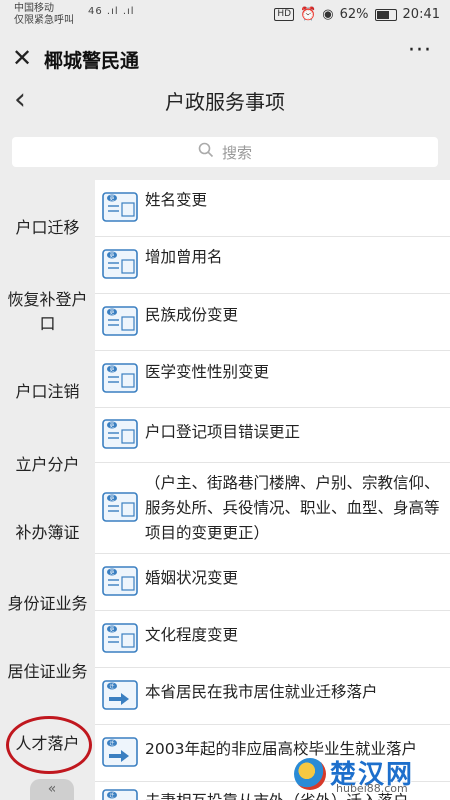  Describe the element at coordinates (47, 228) in the screenshot. I see `sidebar-item-hukou-transfer: 户口迁移` at that location.